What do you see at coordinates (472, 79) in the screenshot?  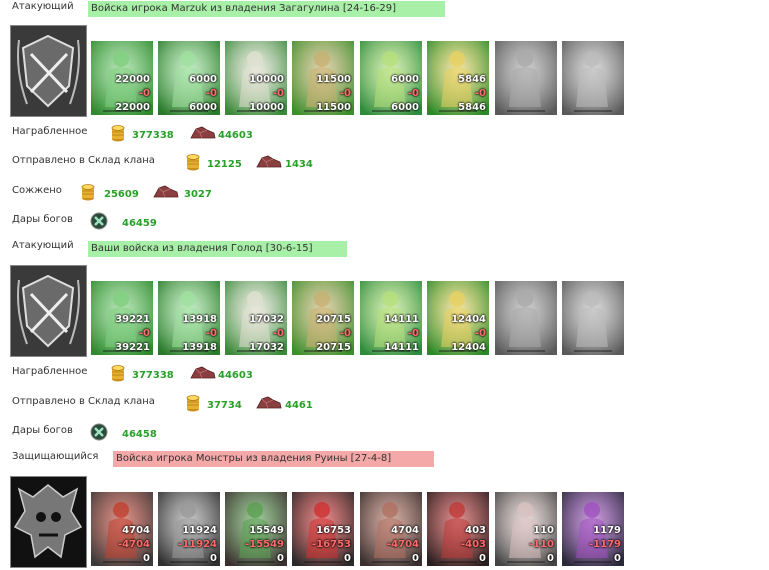 I see `unit-count-before: 5846` at bounding box center [472, 79].